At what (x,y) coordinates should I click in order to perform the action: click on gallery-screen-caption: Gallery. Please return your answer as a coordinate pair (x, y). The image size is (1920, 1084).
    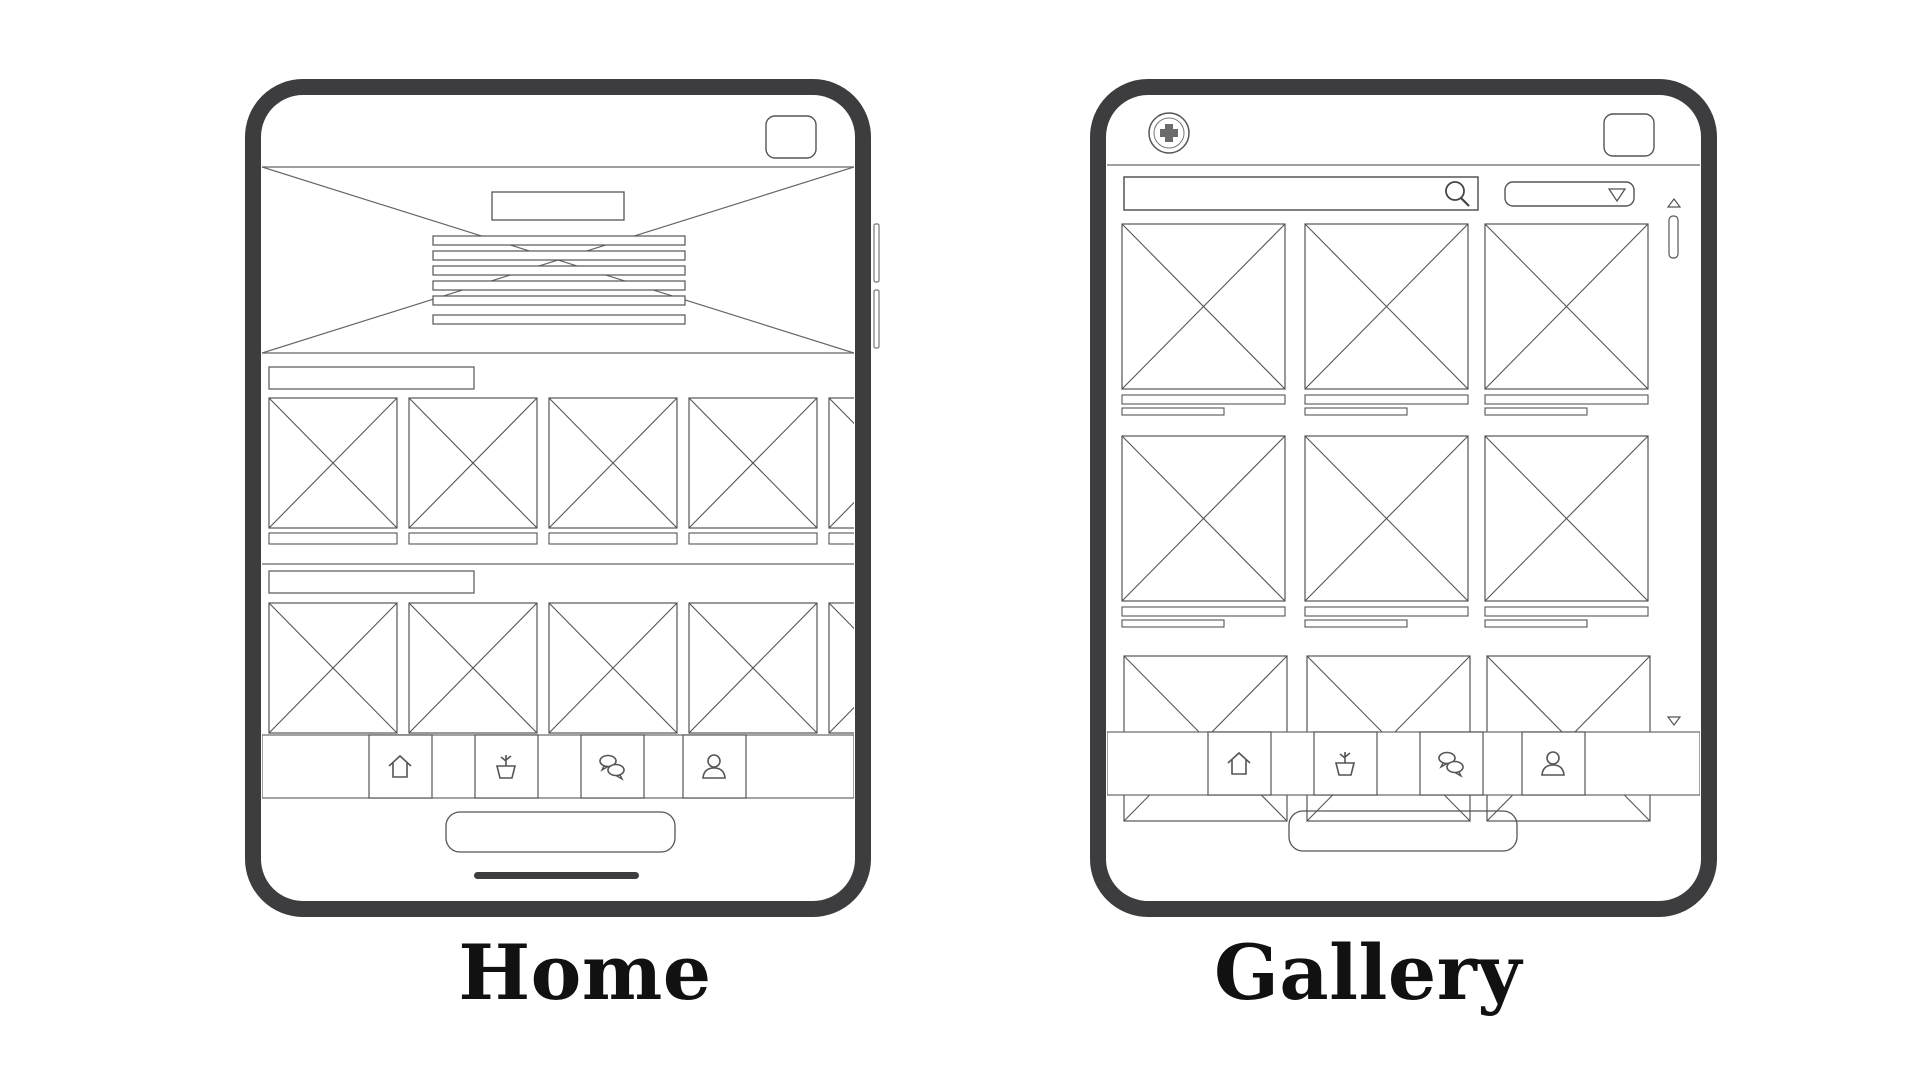
    Looking at the image, I should click on (1368, 972).